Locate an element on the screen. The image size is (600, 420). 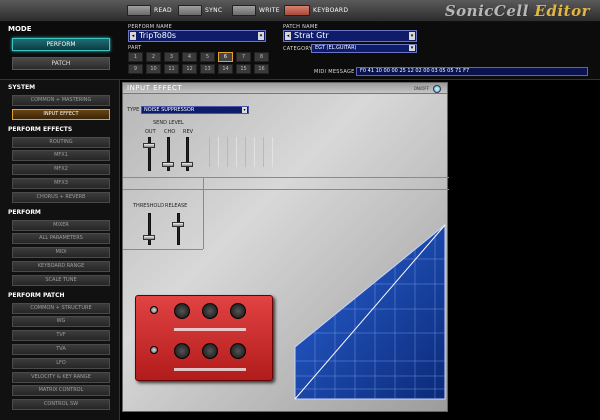
sidebar-item-velocity-key-range: VELOCITY & KEY RANGE is located at coordinates (61, 377).